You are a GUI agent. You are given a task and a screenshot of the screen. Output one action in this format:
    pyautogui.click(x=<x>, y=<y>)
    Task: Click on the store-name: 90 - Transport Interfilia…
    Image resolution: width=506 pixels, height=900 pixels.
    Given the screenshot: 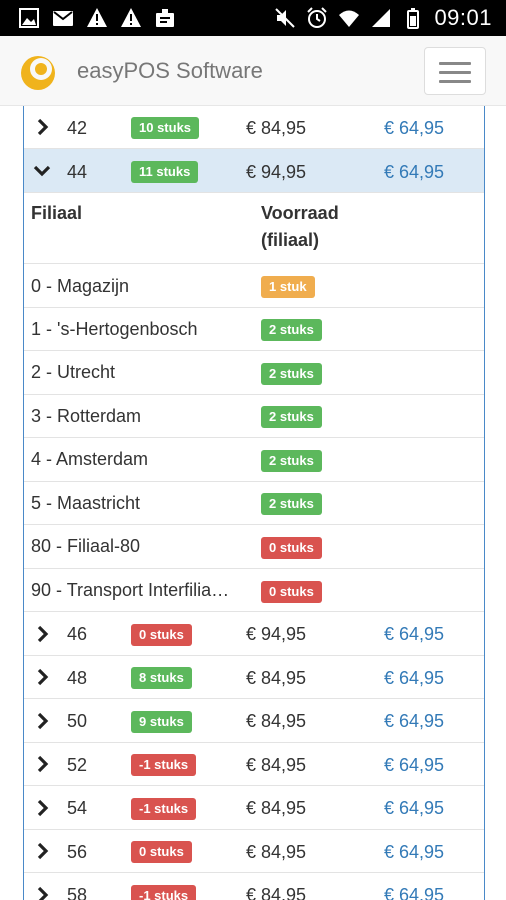 What is the action you would take?
    pyautogui.click(x=130, y=590)
    